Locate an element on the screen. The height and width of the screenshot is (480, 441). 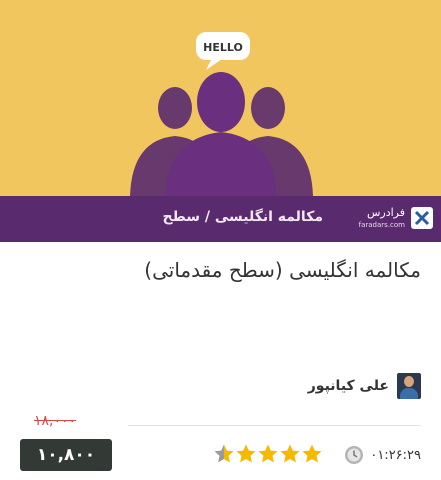
banner-illustration: HELLO is located at coordinates (221, 114).